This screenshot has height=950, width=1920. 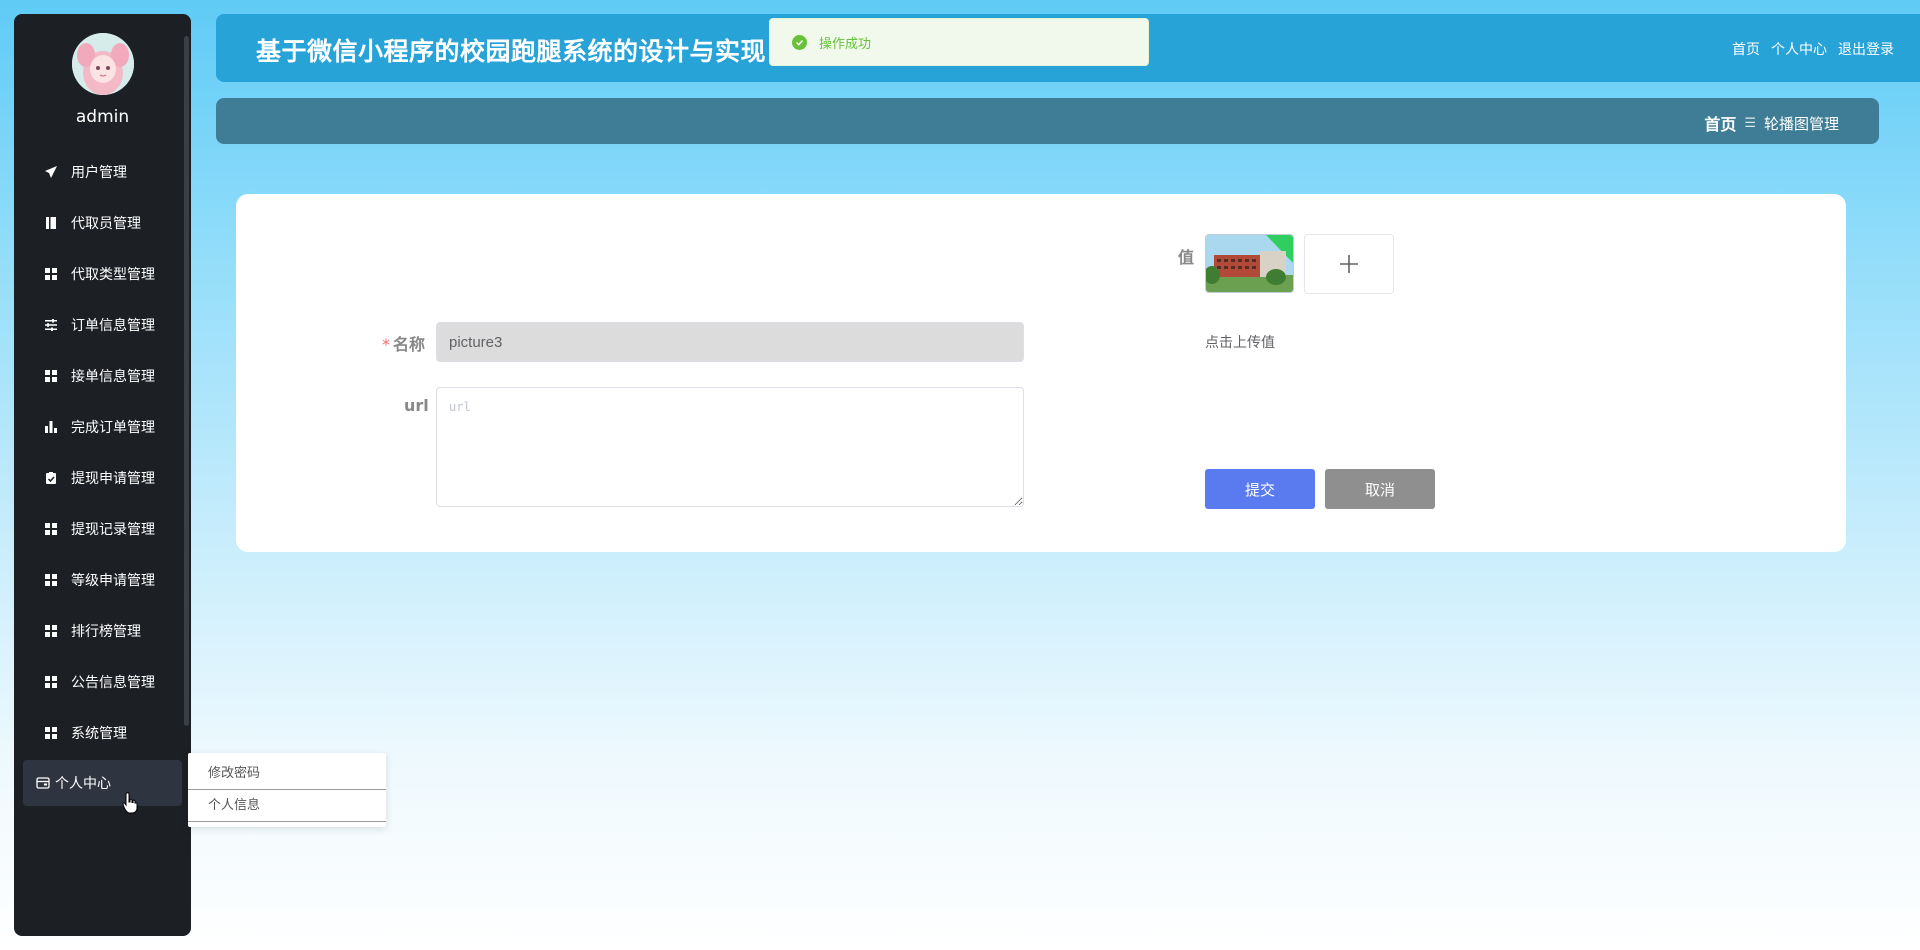 What do you see at coordinates (113, 274) in the screenshot?
I see `sidebar-item-label: 代取类型管理` at bounding box center [113, 274].